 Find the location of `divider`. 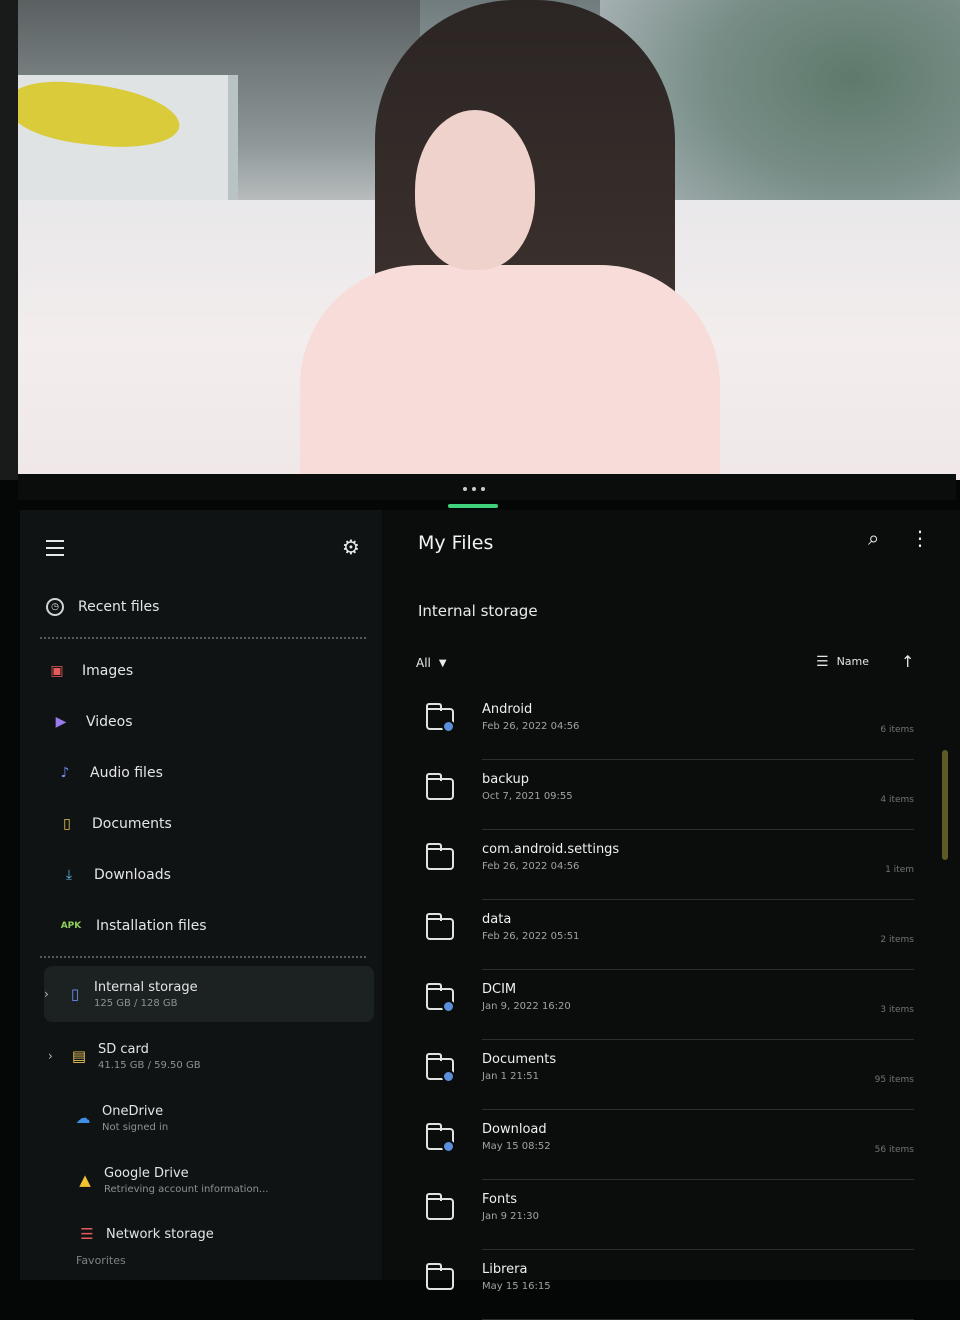

divider is located at coordinates (203, 638).